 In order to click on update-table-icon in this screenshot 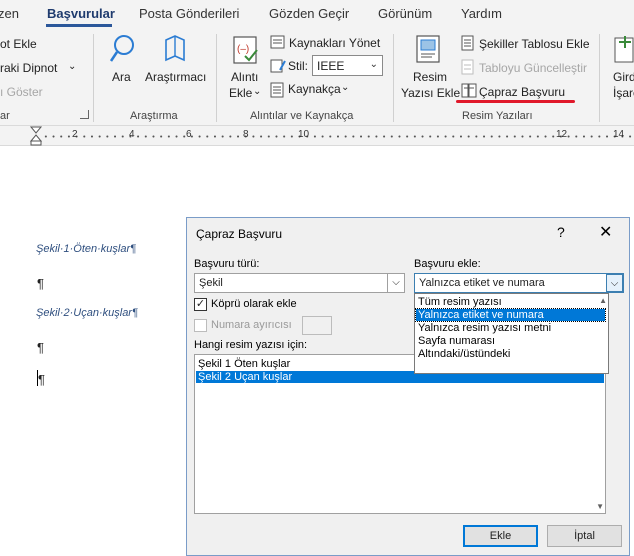, I will do `click(467, 67)`.